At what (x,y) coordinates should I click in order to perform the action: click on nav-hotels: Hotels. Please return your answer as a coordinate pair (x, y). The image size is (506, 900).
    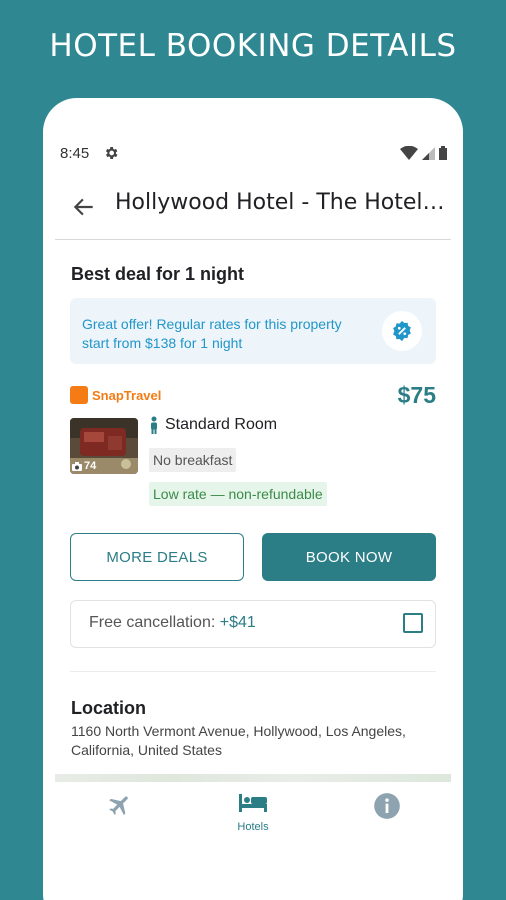
    Looking at the image, I should click on (253, 812).